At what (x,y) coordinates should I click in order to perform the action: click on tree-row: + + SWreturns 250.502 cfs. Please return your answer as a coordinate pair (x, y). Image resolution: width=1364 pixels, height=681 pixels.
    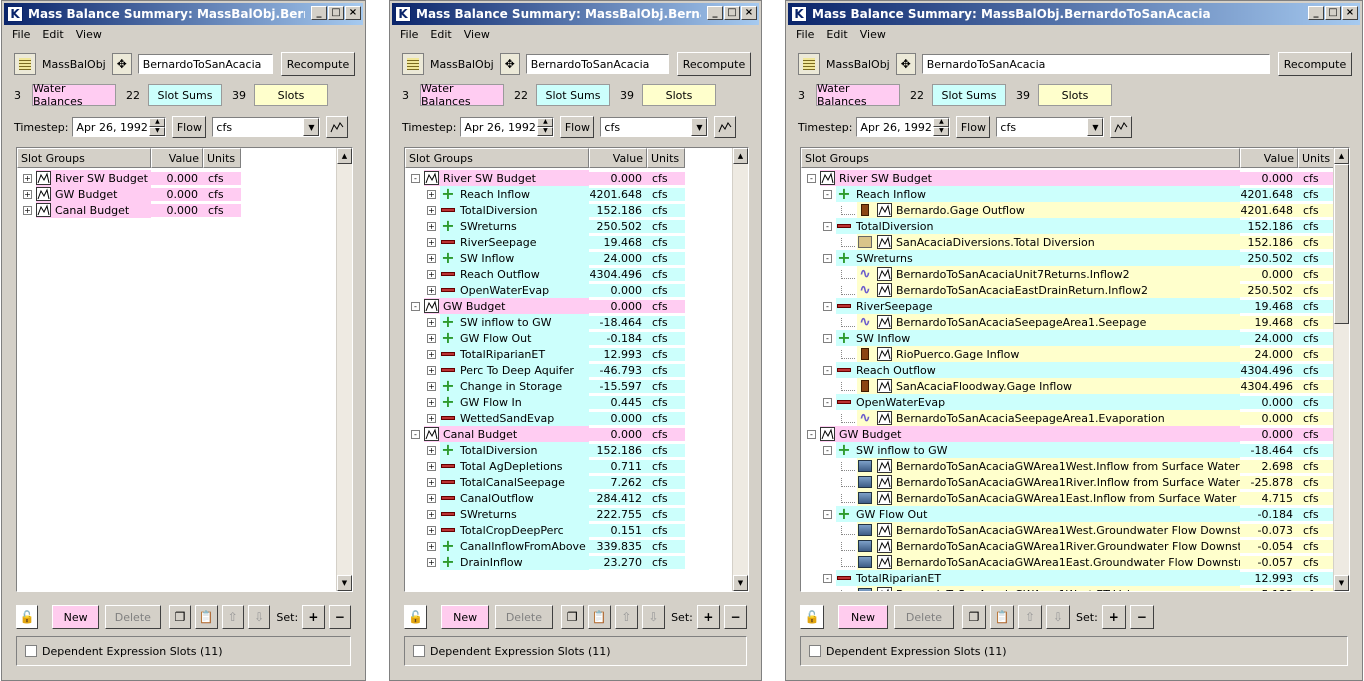
    Looking at the image, I should click on (545, 226).